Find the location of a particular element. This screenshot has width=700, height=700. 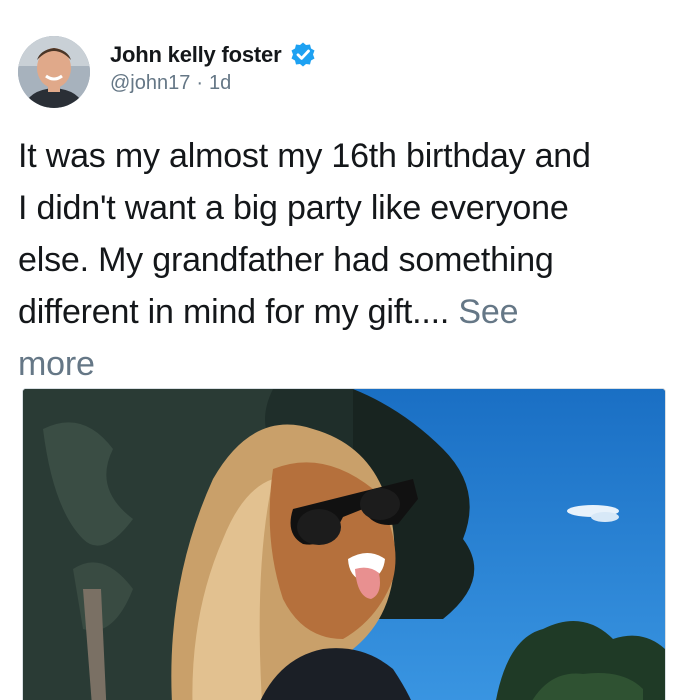

verified-badge-icon is located at coordinates (303, 55).